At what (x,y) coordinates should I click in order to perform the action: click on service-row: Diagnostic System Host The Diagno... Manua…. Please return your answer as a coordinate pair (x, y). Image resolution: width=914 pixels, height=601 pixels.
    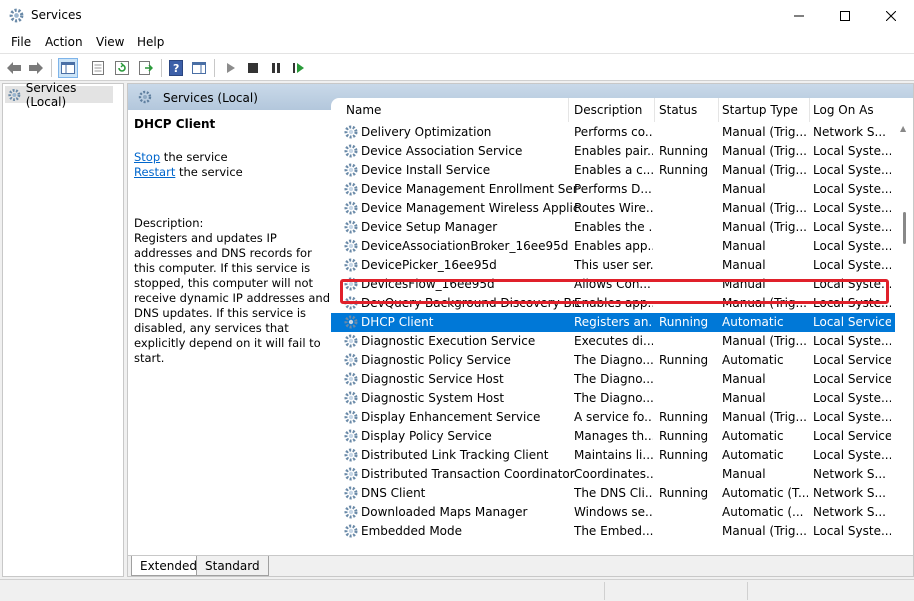
    Looking at the image, I should click on (613, 398).